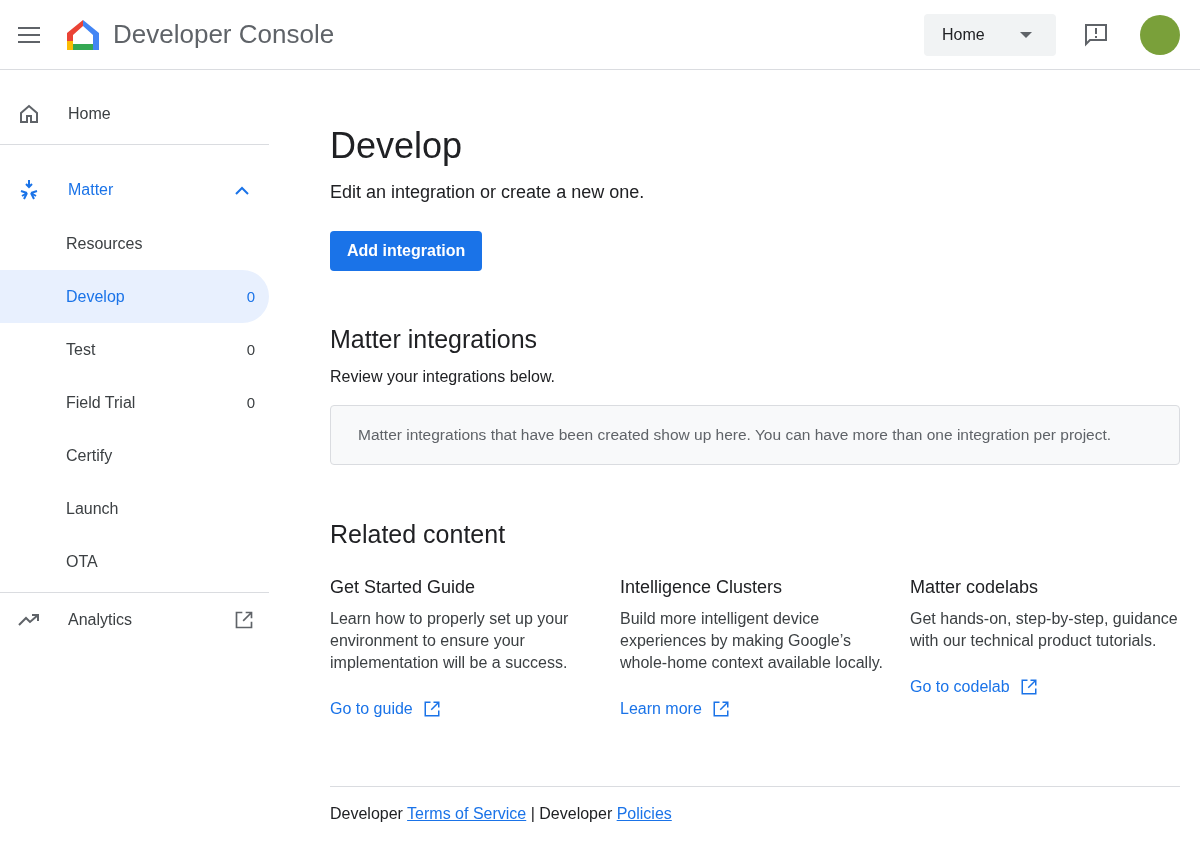 The image size is (1200, 865). What do you see at coordinates (134, 455) in the screenshot?
I see `nav-item: Certify` at bounding box center [134, 455].